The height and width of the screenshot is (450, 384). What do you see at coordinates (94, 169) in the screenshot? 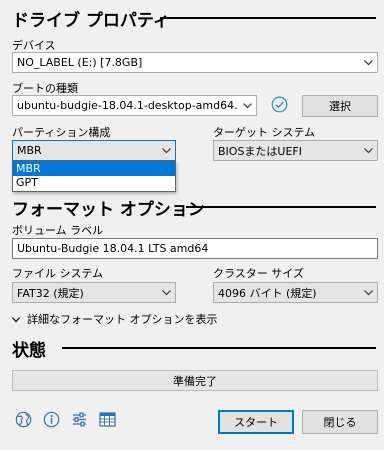
I see `dropdown-option-mbr: MBR` at bounding box center [94, 169].